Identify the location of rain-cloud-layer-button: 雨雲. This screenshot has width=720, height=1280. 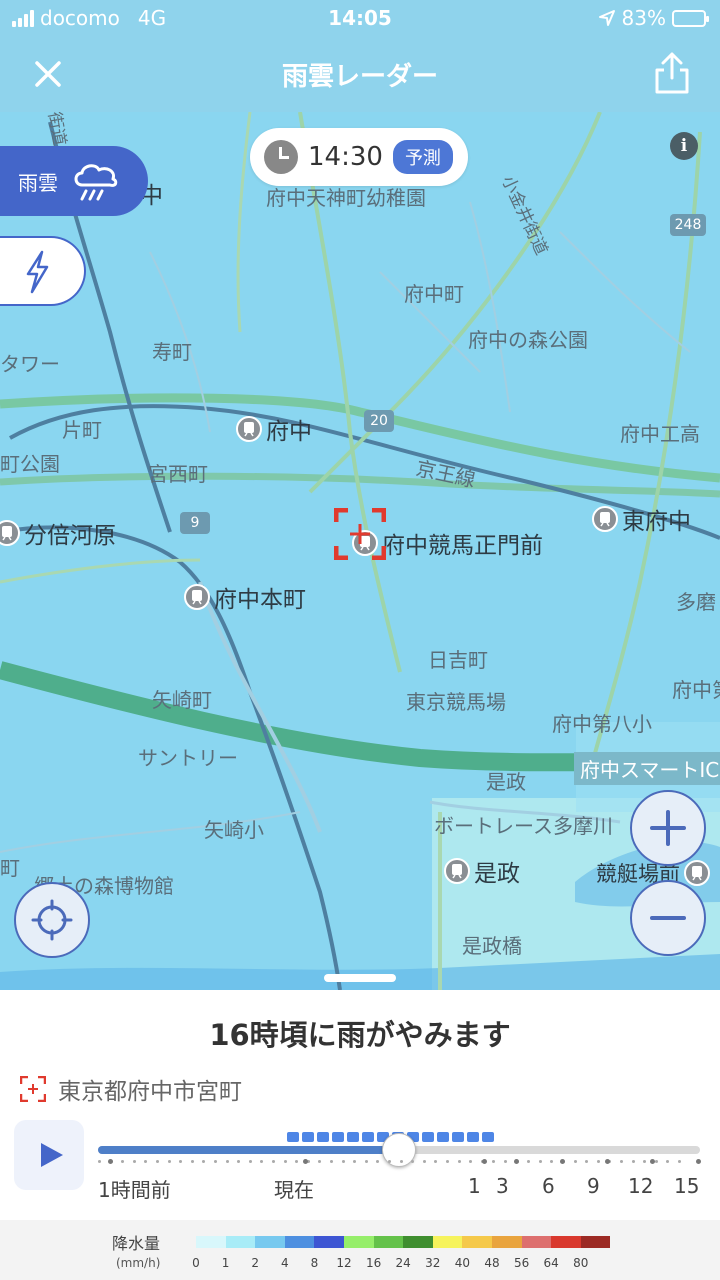
(74, 181).